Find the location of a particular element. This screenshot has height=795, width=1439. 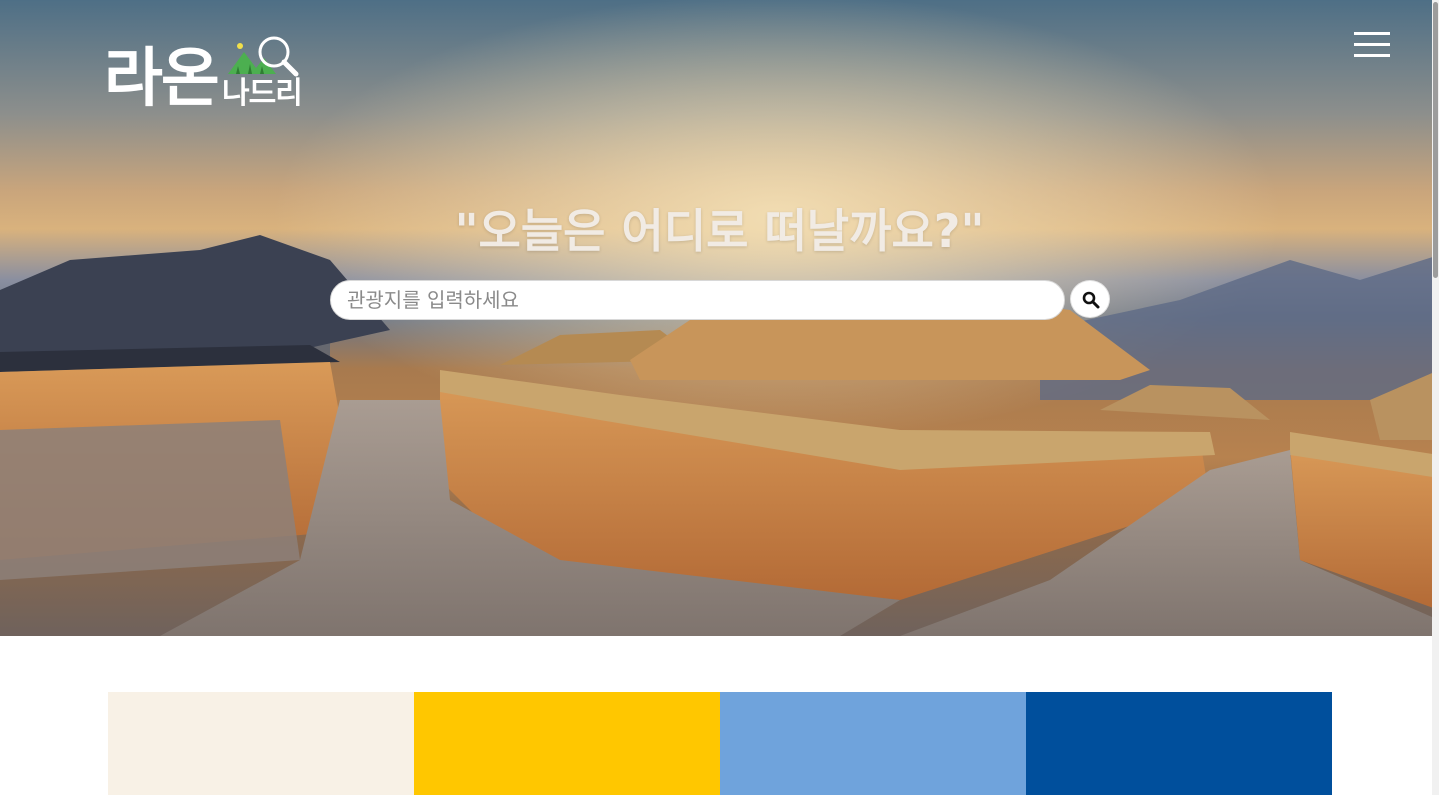

logo-sub-text: 나드리 is located at coordinates (262, 93).